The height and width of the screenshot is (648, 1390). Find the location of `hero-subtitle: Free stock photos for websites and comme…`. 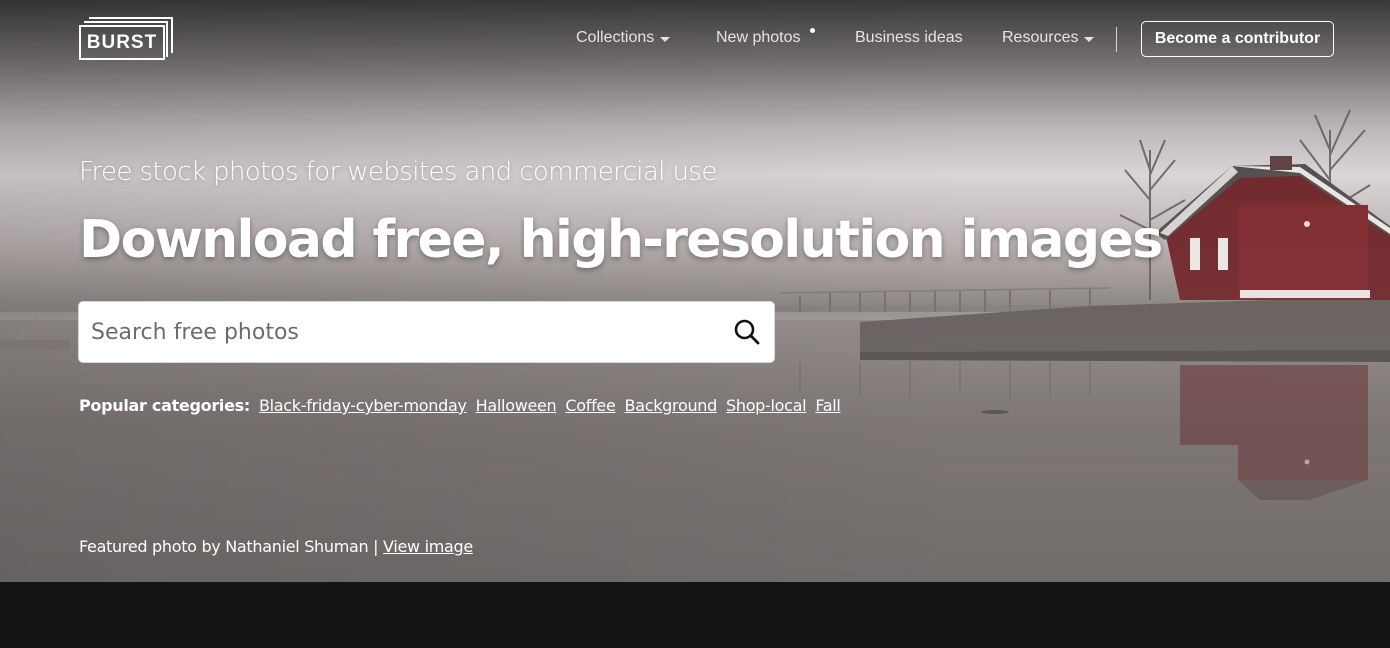

hero-subtitle: Free stock photos for websites and comme… is located at coordinates (398, 172).